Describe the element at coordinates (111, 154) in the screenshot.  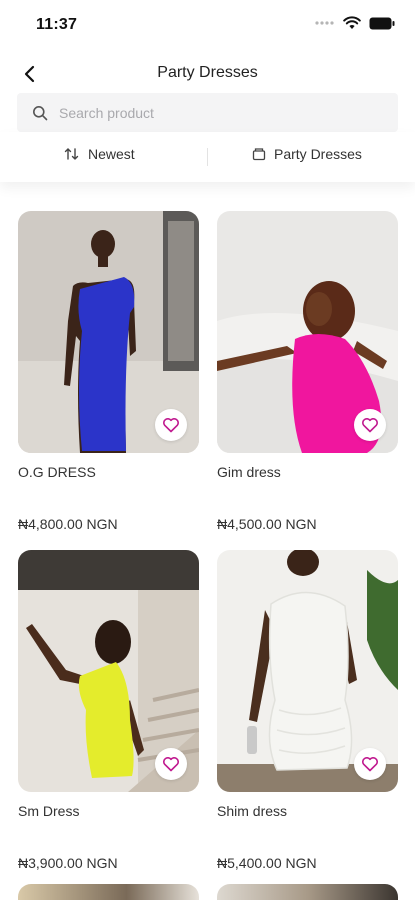
I see `sort-label: Newest` at that location.